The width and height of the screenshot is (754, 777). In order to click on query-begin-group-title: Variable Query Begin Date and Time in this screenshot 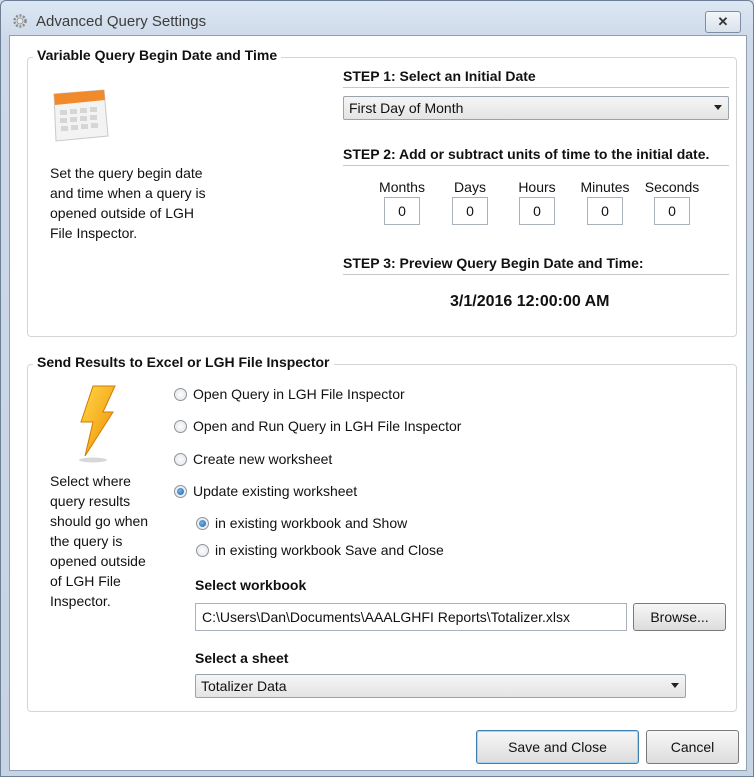, I will do `click(157, 55)`.